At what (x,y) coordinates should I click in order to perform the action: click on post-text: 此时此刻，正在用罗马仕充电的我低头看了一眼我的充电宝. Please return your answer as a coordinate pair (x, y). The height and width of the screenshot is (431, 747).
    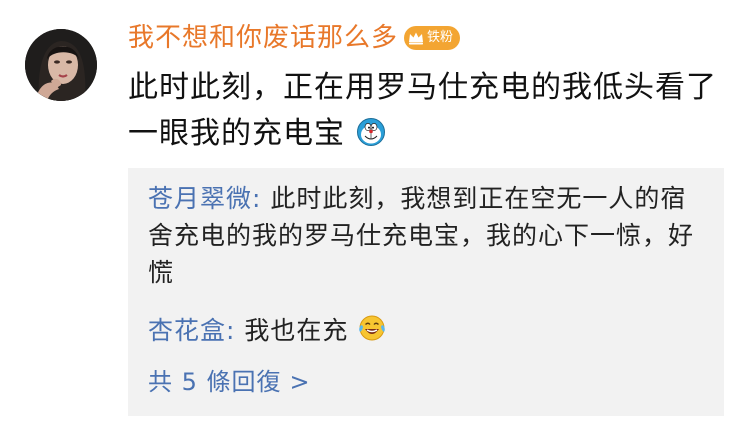
    Looking at the image, I should click on (422, 110).